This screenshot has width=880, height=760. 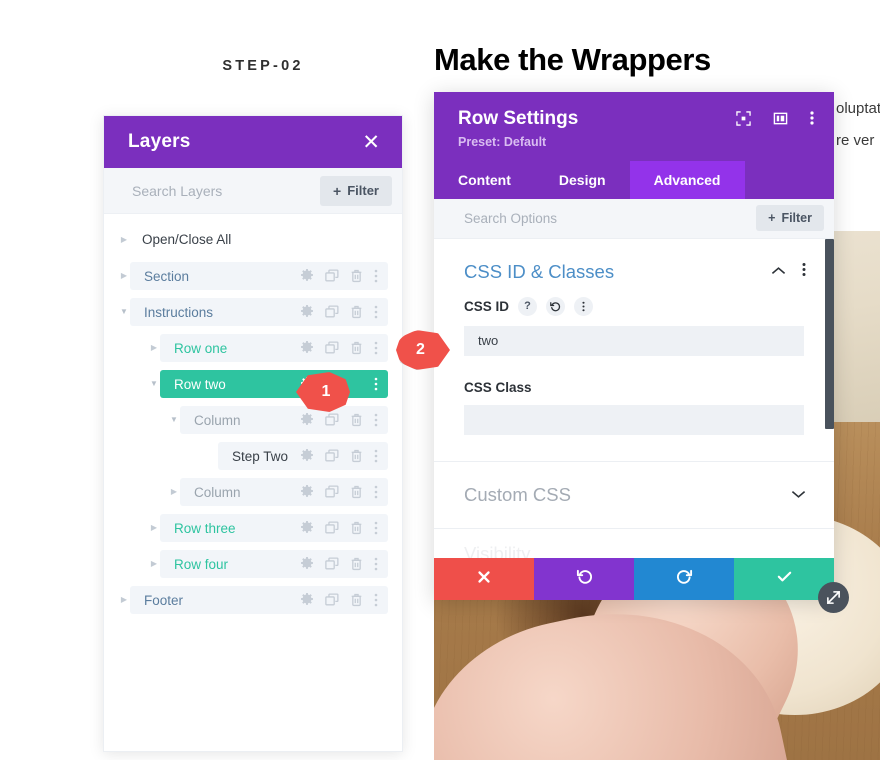 I want to click on section-css-id-classes-header: CSS ID & Classes, so click(x=634, y=268).